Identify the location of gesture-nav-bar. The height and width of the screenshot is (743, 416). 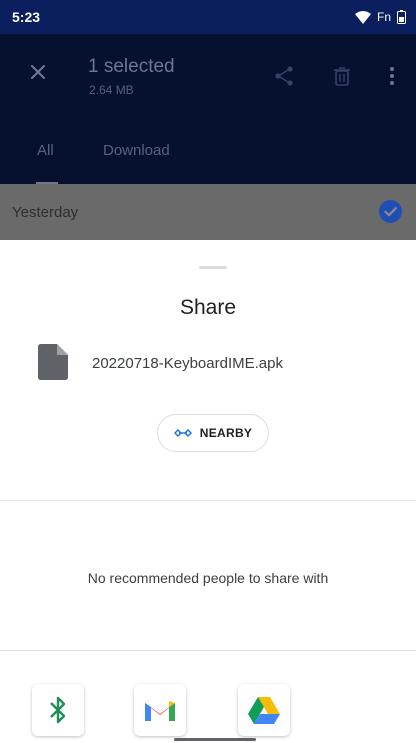
(215, 739).